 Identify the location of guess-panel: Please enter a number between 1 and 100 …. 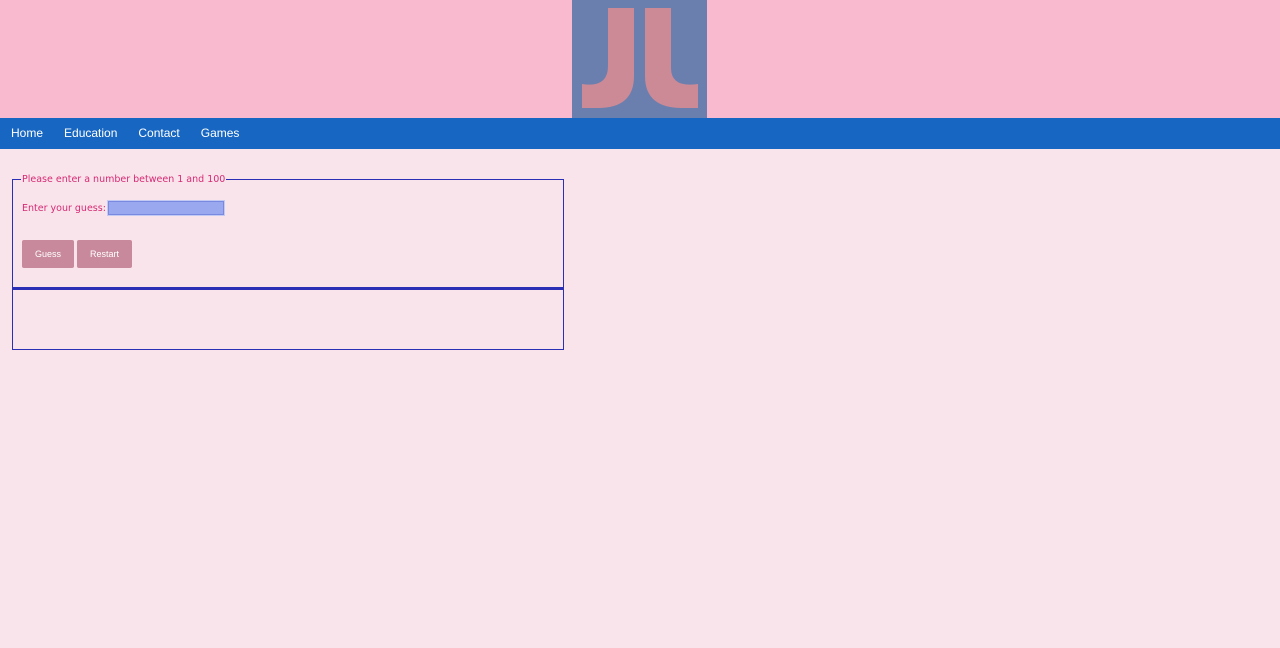
(288, 230).